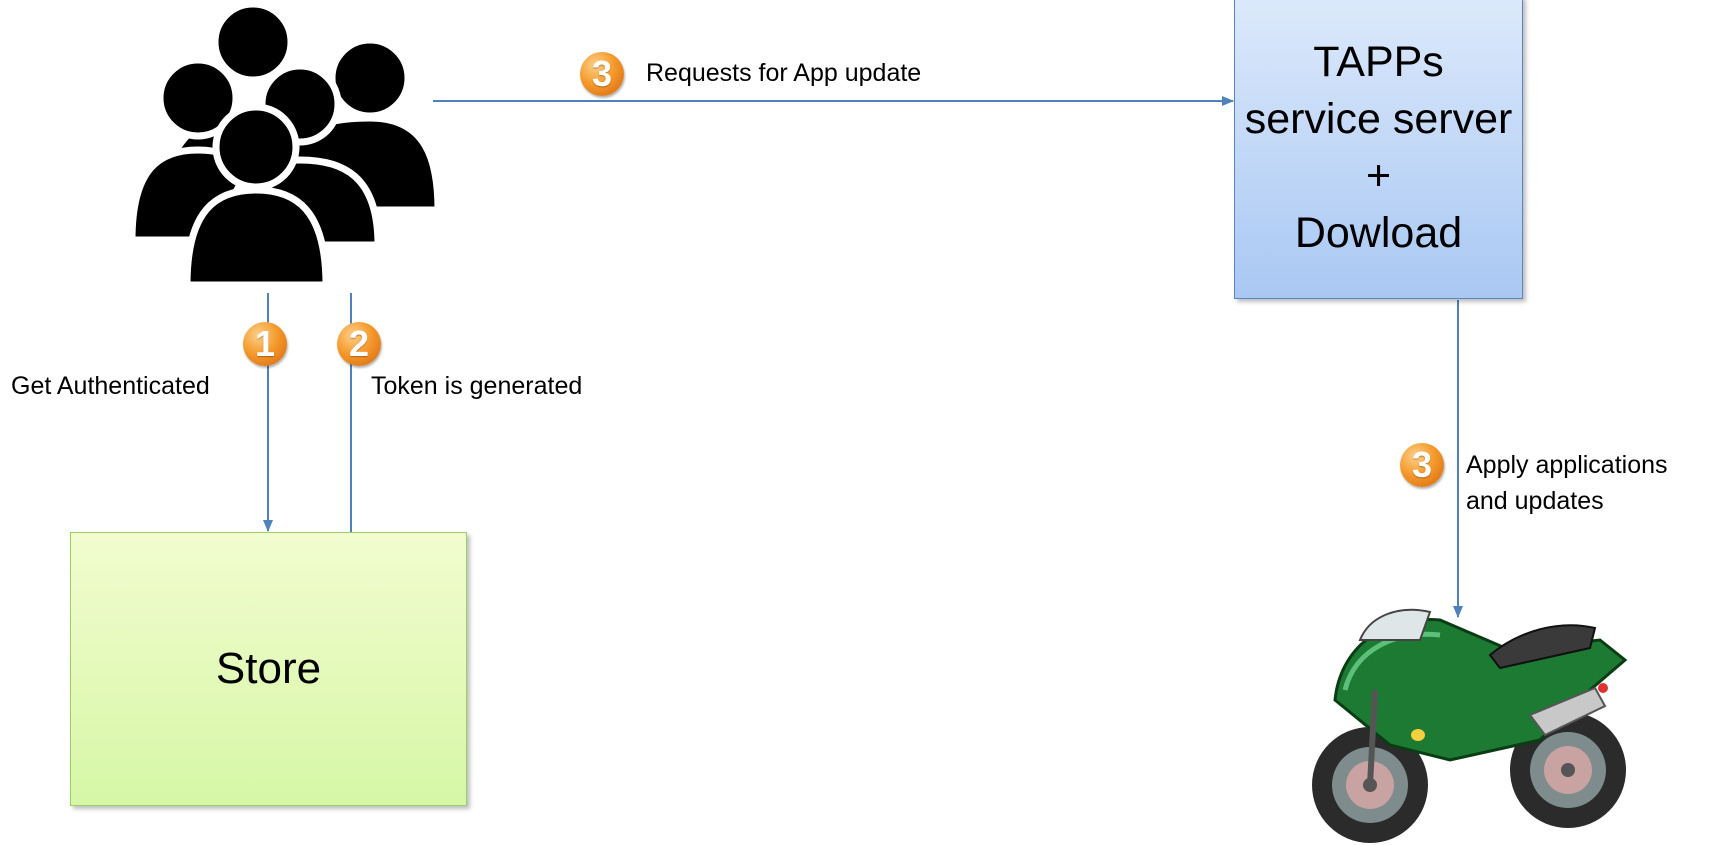 The image size is (1709, 845). I want to click on step-label-apply-line-2: and updates, so click(1535, 501).